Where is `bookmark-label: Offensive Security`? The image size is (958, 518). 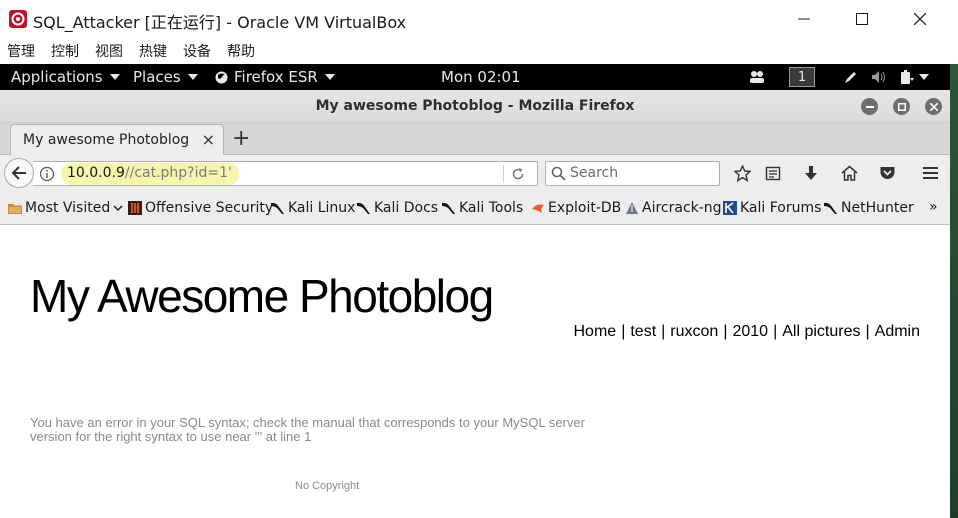 bookmark-label: Offensive Security is located at coordinates (209, 208).